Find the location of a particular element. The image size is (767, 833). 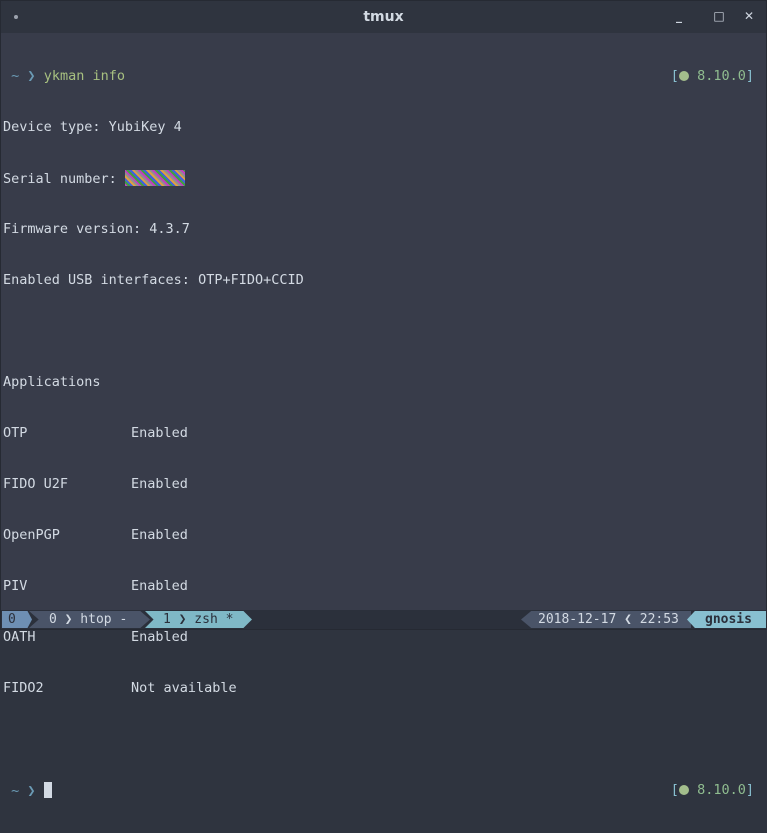

app-row: PIV Enabled is located at coordinates (95, 586).